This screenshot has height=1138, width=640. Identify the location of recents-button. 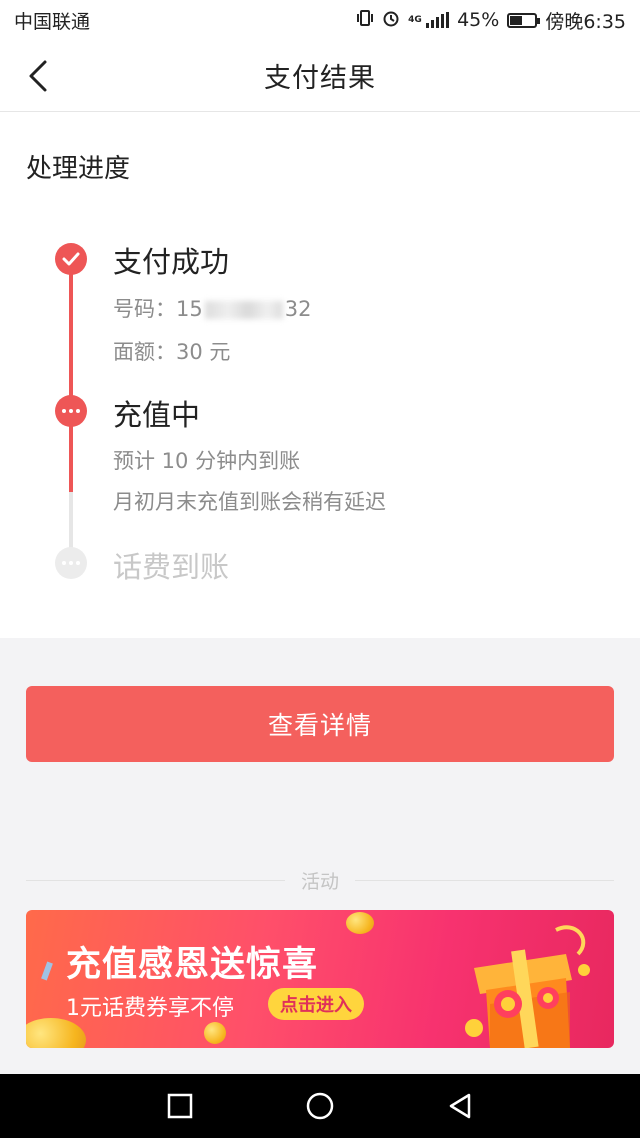
(180, 1106).